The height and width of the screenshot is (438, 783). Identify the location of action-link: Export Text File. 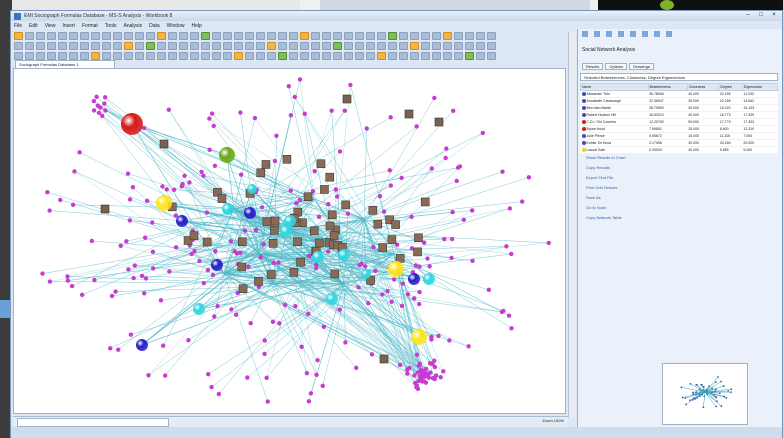
(679, 178).